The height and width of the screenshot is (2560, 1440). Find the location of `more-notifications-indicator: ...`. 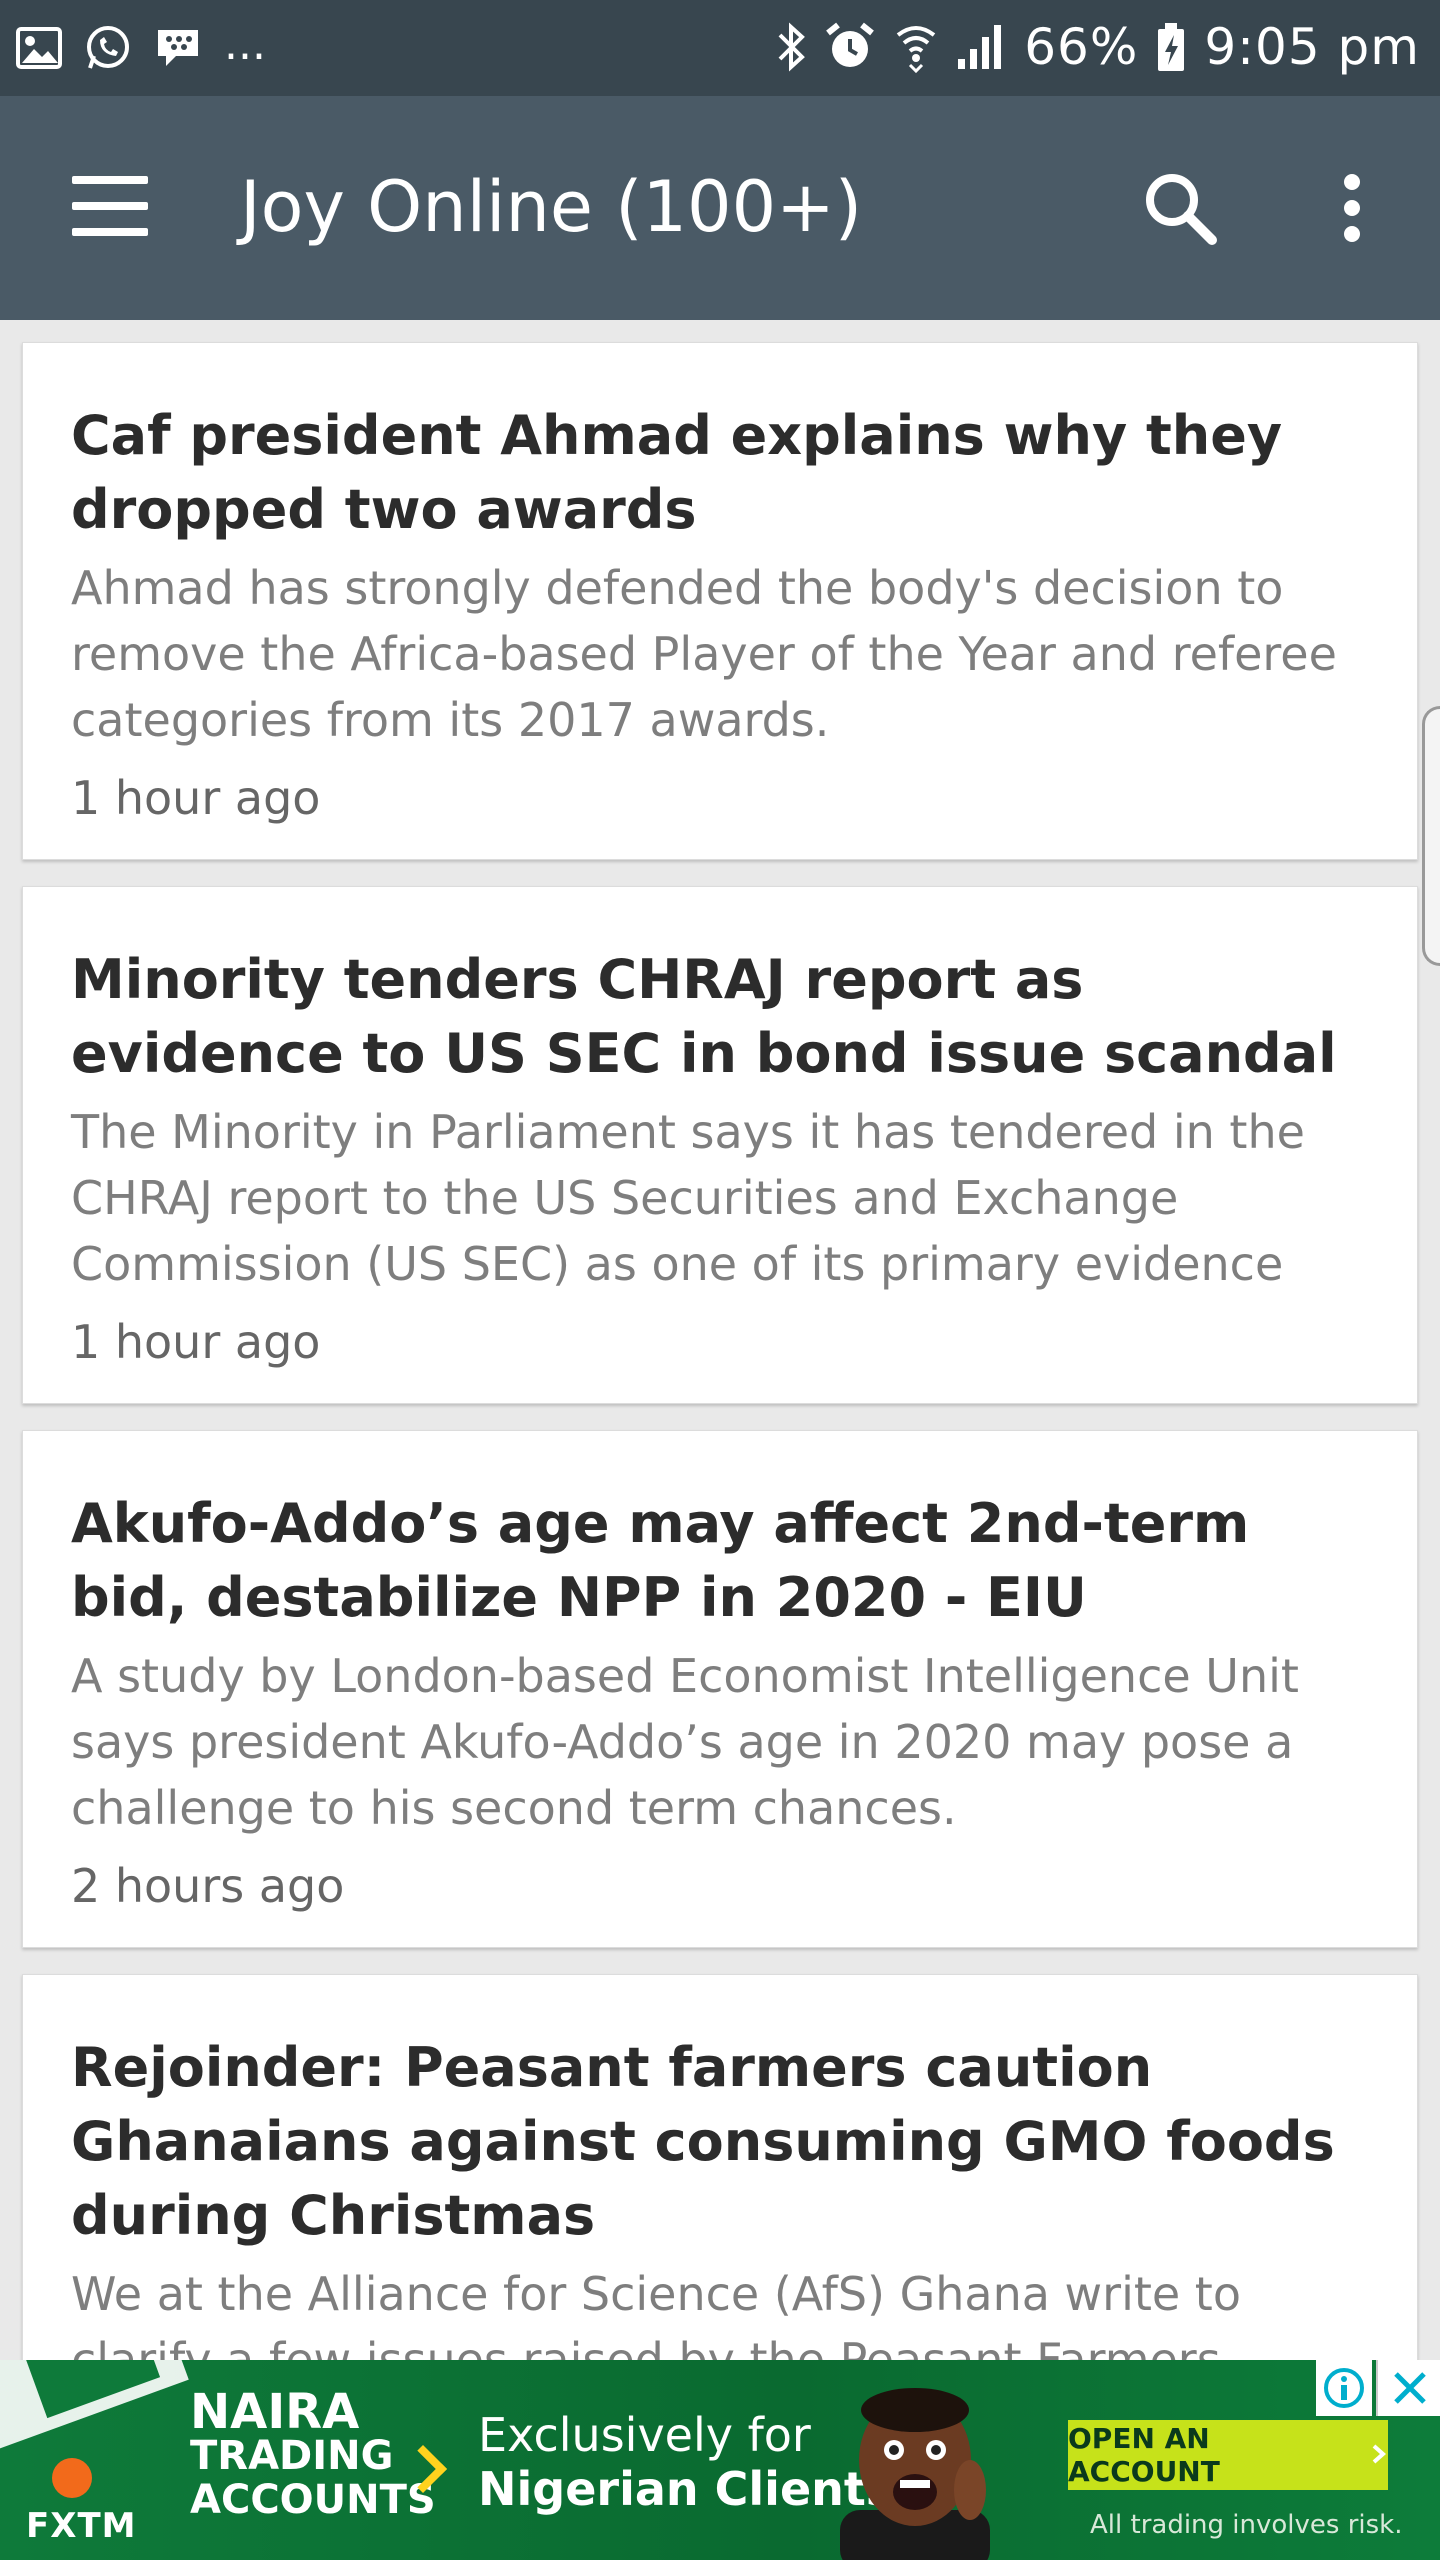

more-notifications-indicator: ... is located at coordinates (245, 44).